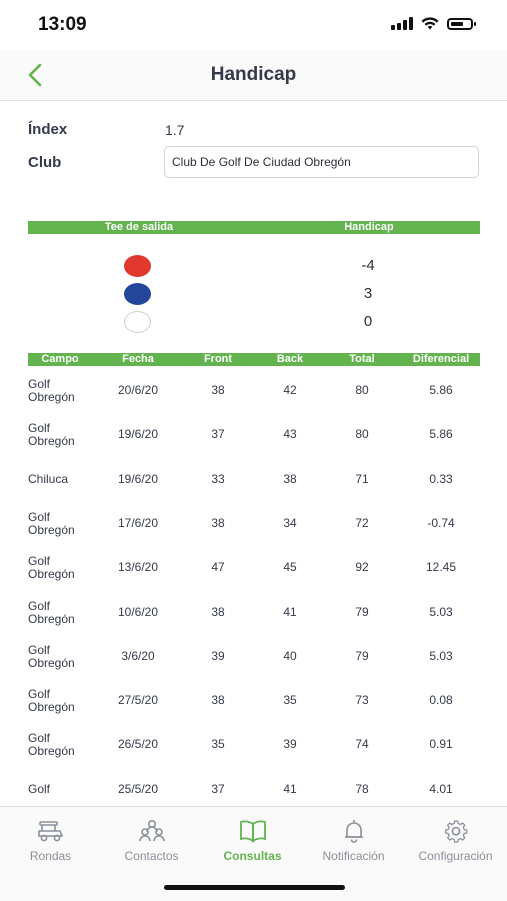 The height and width of the screenshot is (901, 507). Describe the element at coordinates (137, 322) in the screenshot. I see `tee-white-circle-icon` at that location.